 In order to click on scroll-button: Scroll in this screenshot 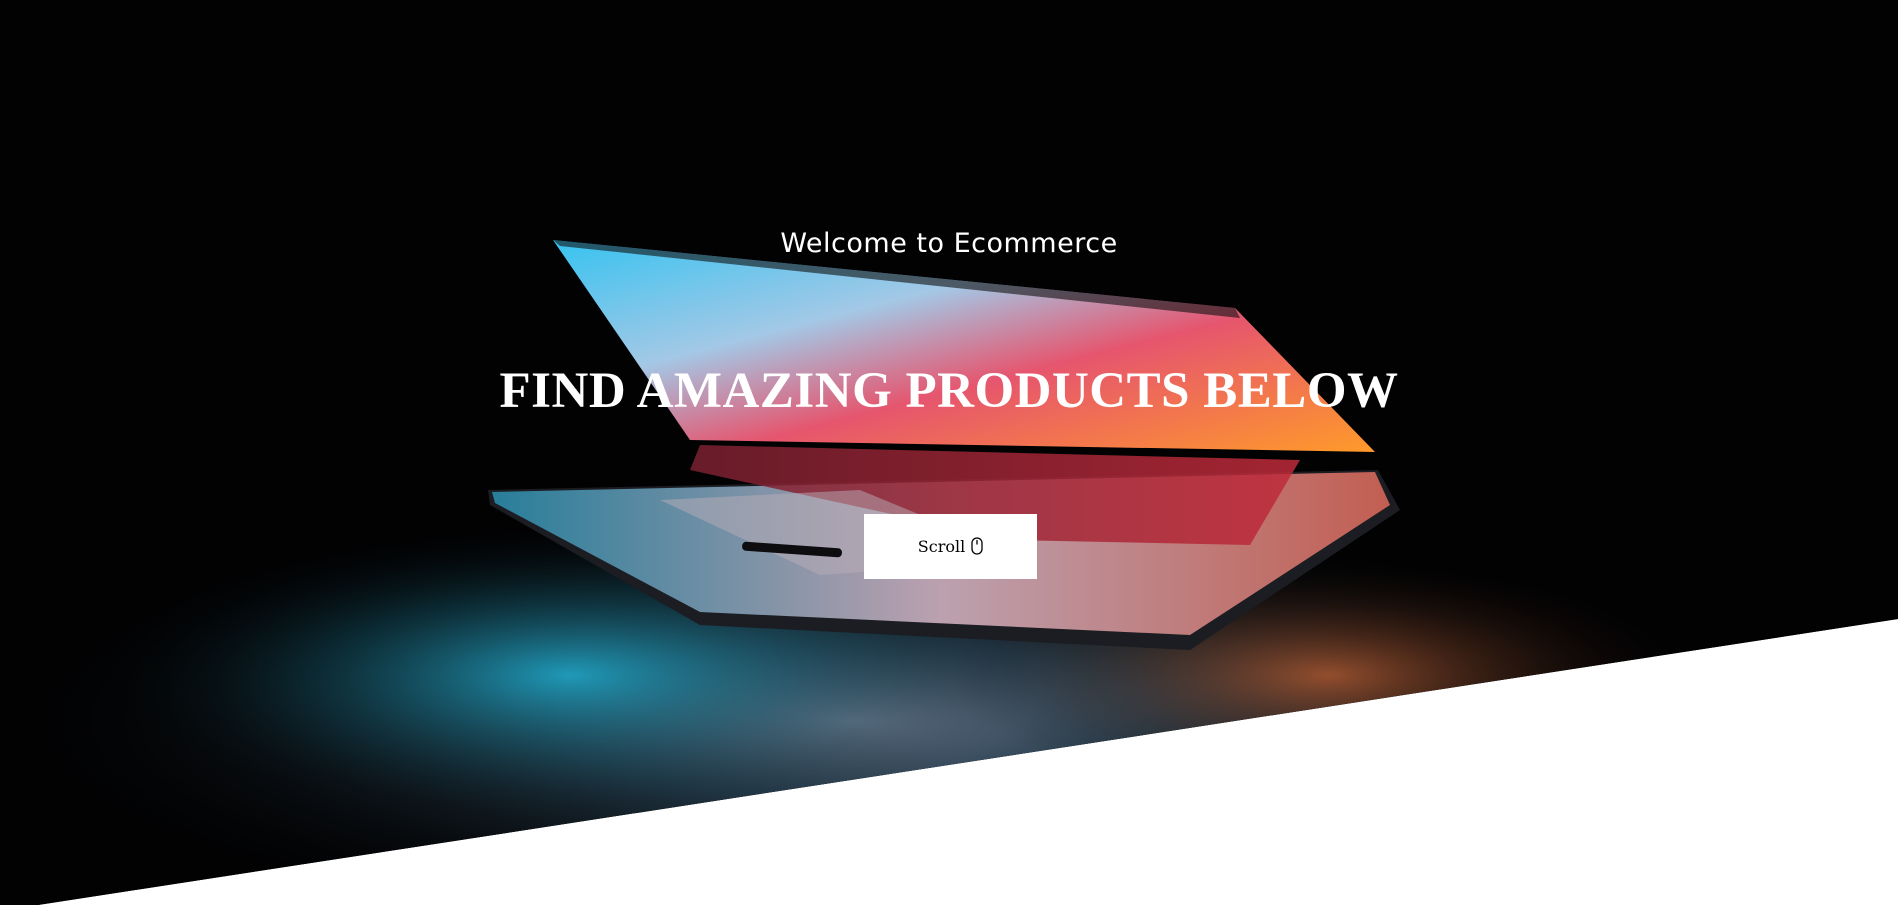, I will do `click(950, 546)`.